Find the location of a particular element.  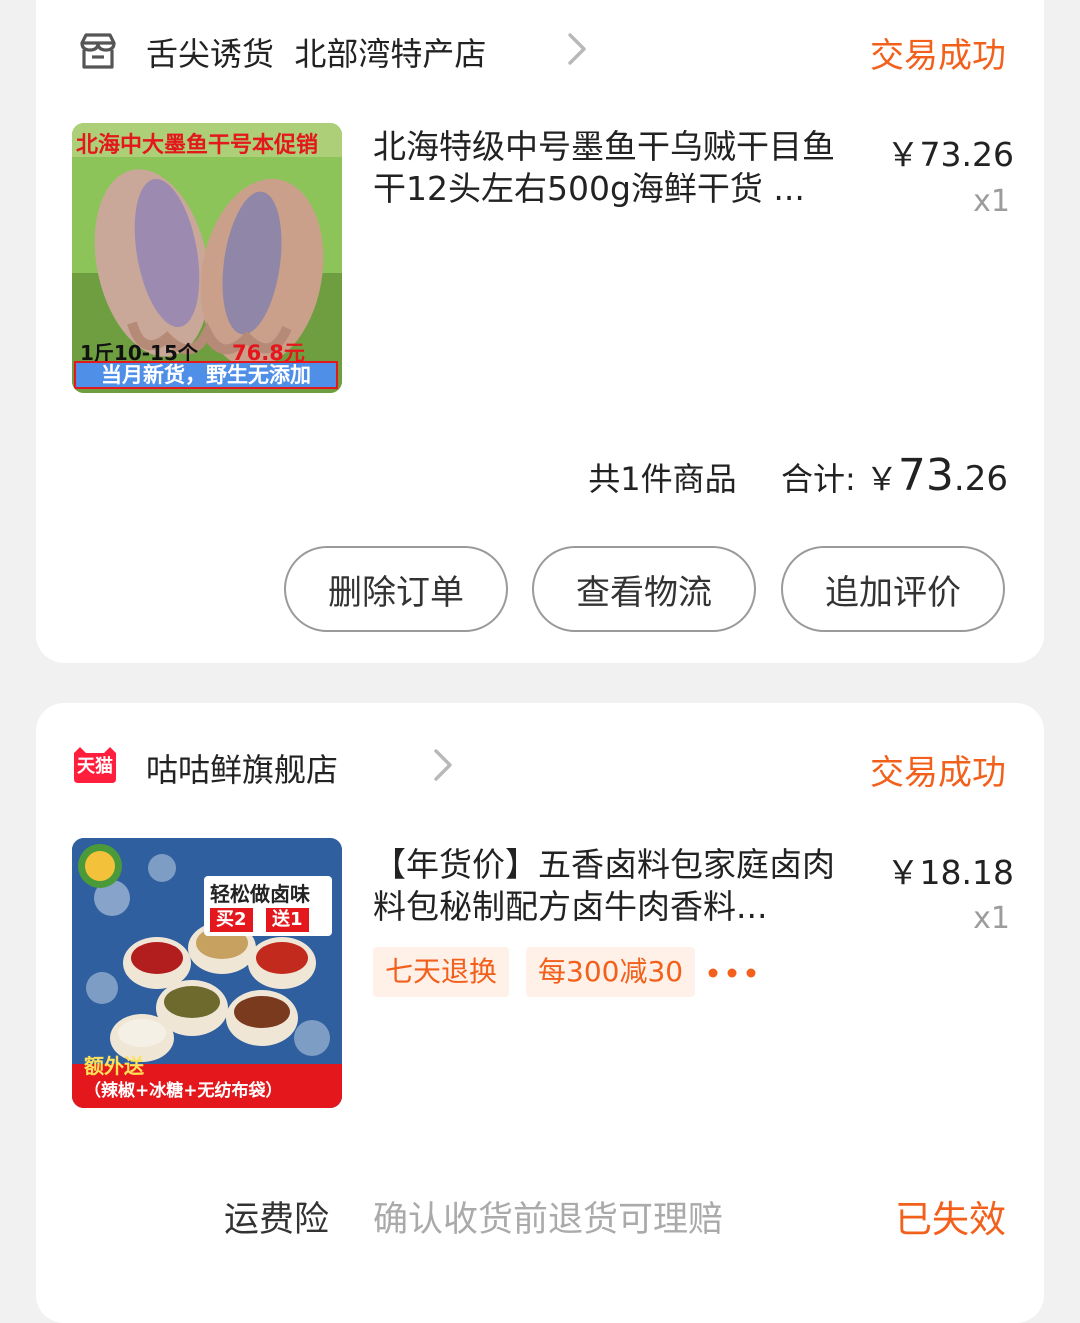

image-footer-band: 当月新货，野生无添加 is located at coordinates (206, 375).